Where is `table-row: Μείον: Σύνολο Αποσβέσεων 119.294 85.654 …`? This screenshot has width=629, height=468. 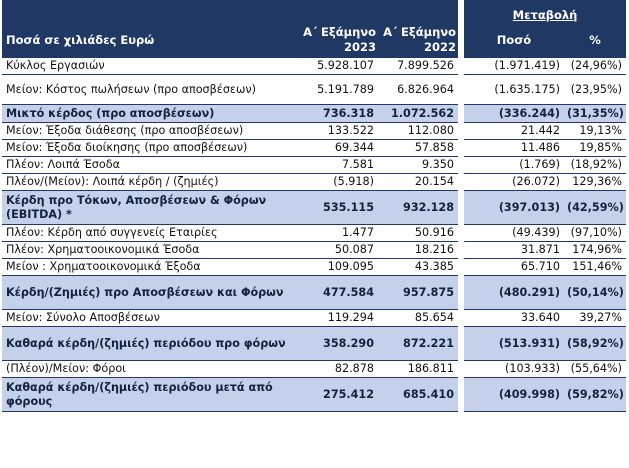 table-row: Μείον: Σύνολο Αποσβέσεων 119.294 85.654 … is located at coordinates (314, 318).